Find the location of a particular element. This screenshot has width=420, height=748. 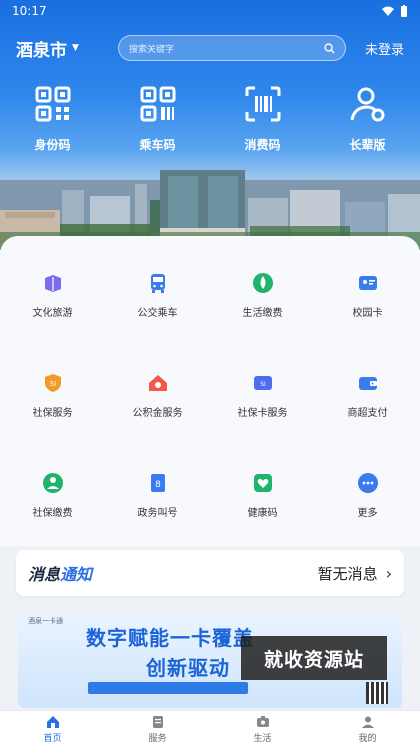

city-selector: 酒泉市 ▼ is located at coordinates (61, 48).